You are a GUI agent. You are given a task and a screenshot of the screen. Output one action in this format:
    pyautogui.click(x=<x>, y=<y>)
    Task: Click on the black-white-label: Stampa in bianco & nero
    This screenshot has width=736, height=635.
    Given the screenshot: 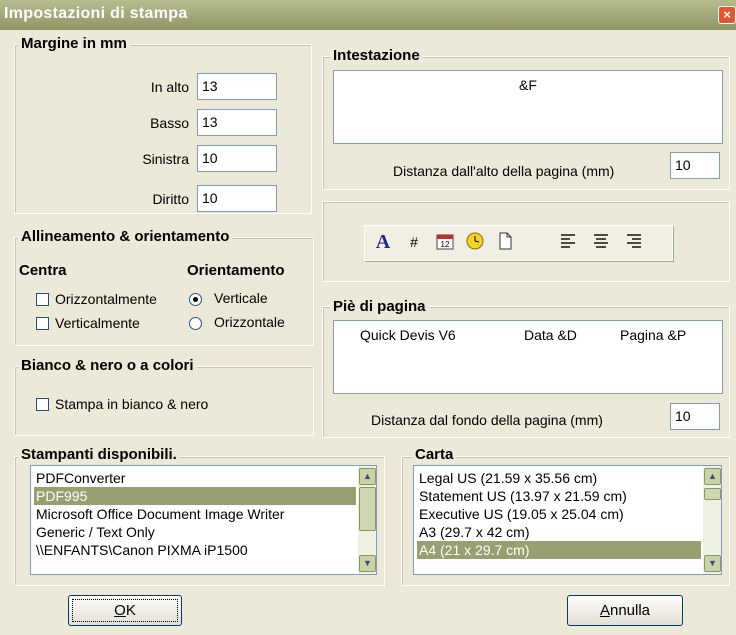 What is the action you would take?
    pyautogui.click(x=132, y=404)
    